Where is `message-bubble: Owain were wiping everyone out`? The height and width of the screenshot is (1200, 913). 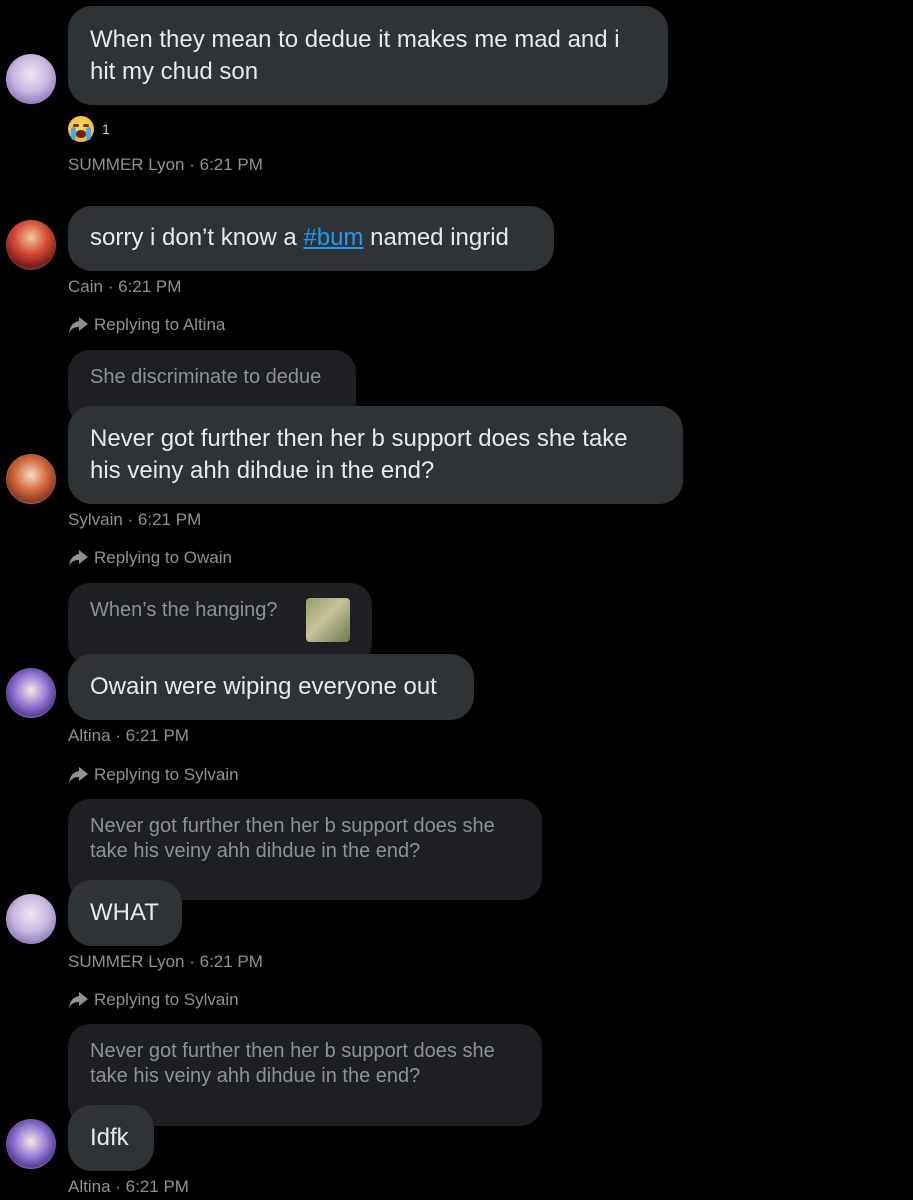
message-bubble: Owain were wiping everyone out is located at coordinates (271, 687).